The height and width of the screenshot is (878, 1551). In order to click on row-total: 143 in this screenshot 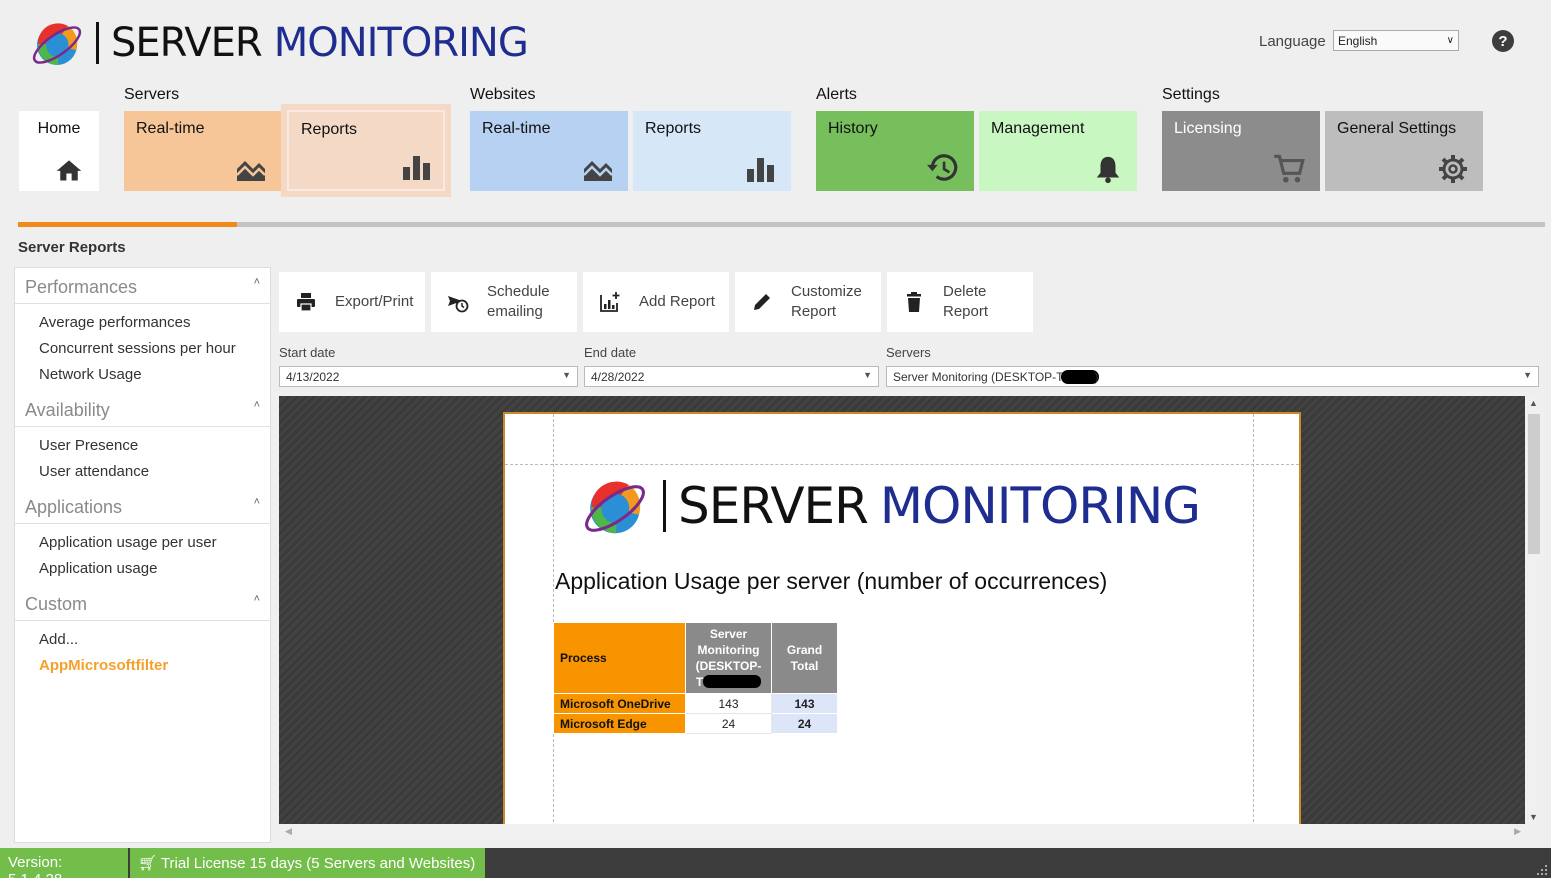, I will do `click(804, 703)`.